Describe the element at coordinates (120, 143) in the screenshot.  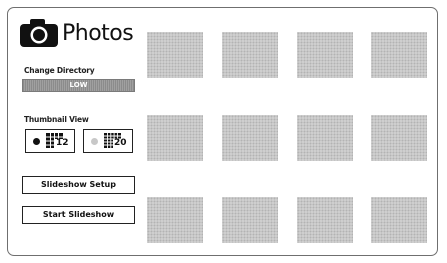
I see `thumbnail-count-20: 20` at that location.